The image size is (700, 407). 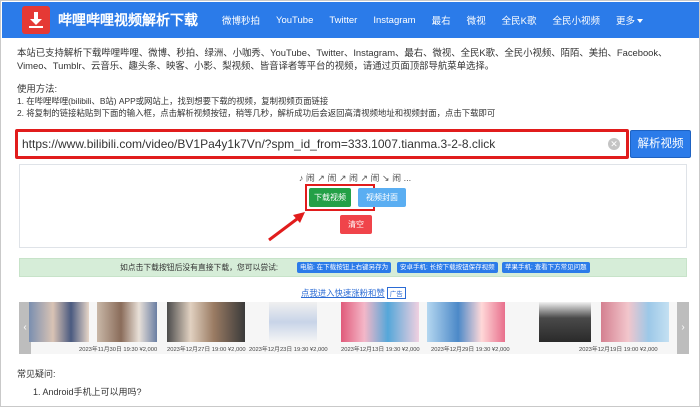 What do you see at coordinates (37, 88) in the screenshot?
I see `usage-title: 使用方法:` at bounding box center [37, 88].